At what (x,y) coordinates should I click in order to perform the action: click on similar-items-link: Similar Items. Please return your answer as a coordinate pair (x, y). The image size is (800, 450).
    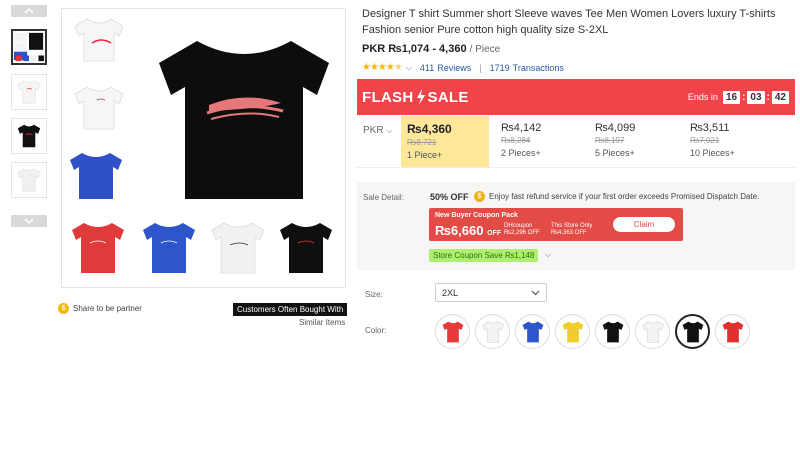
    Looking at the image, I should click on (322, 322).